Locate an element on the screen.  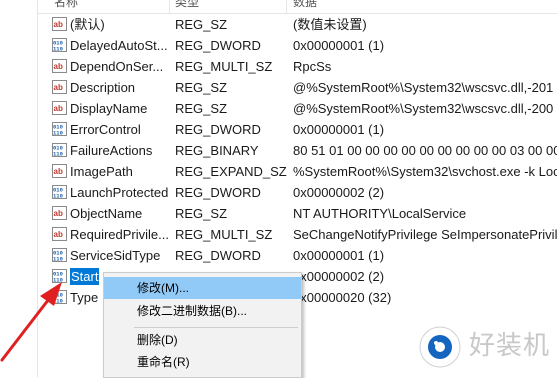
column-header: 名称 类型 数据 is located at coordinates (297, 7).